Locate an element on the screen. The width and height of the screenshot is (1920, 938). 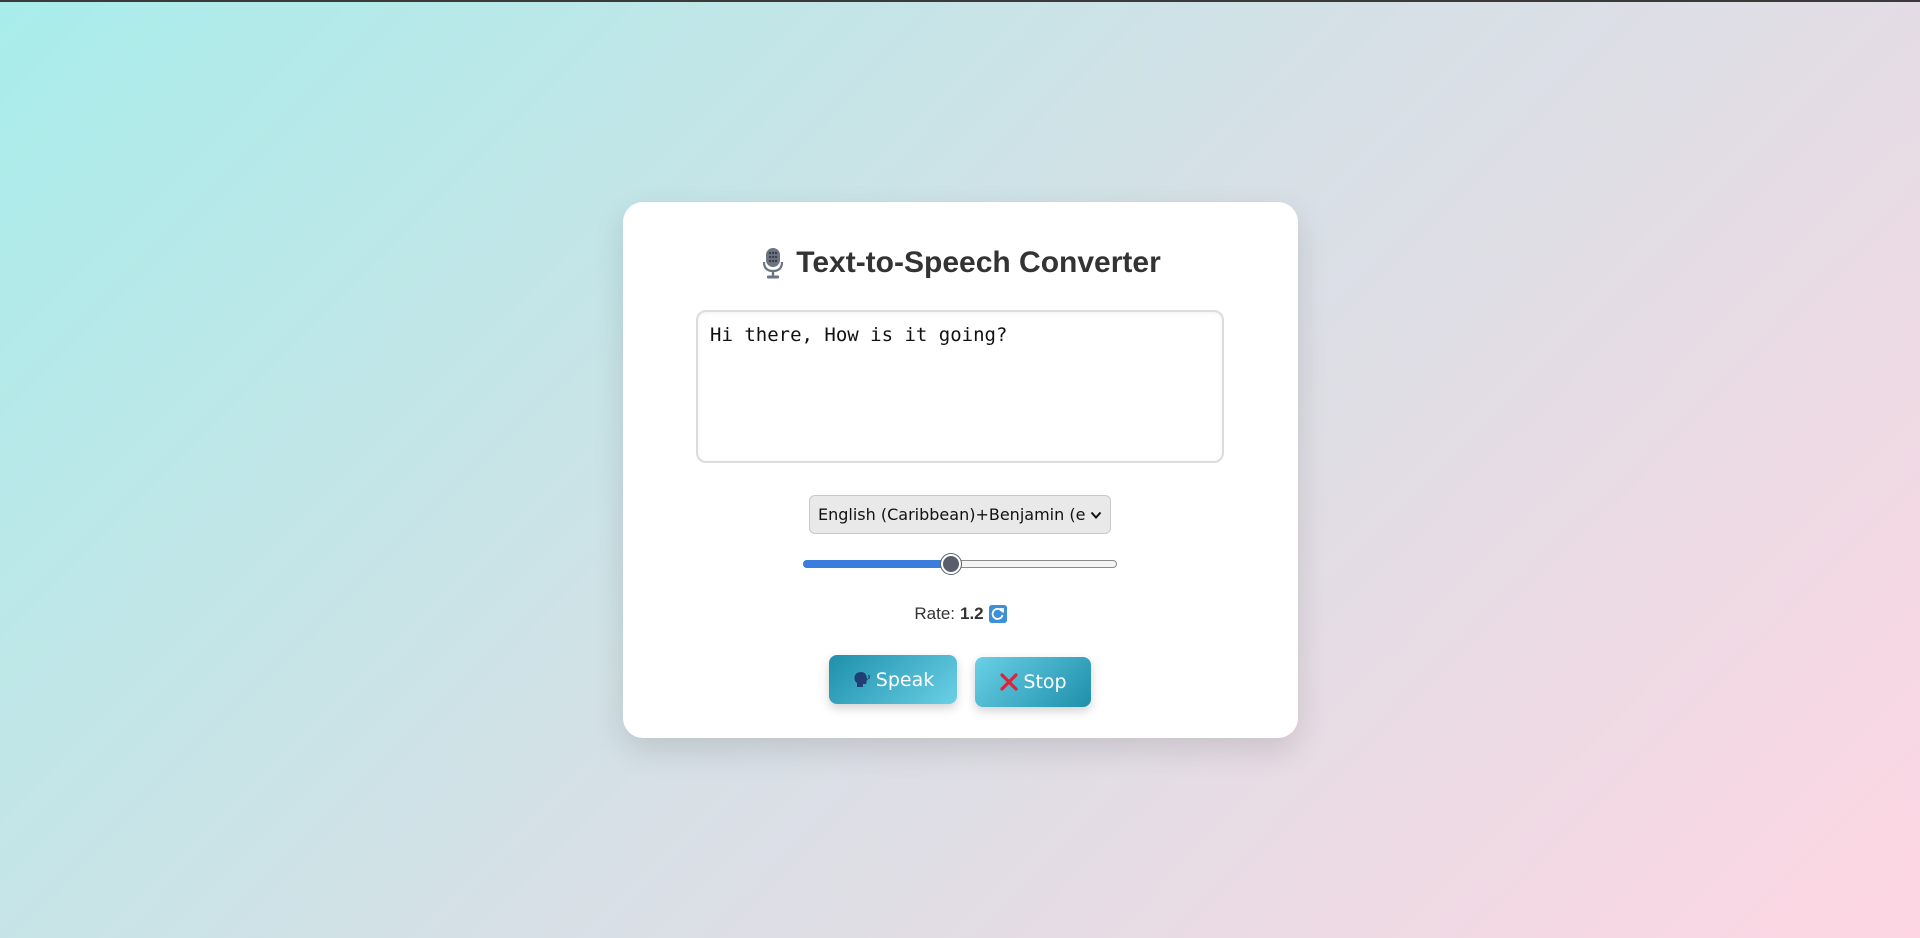
text-input is located at coordinates (960, 386).